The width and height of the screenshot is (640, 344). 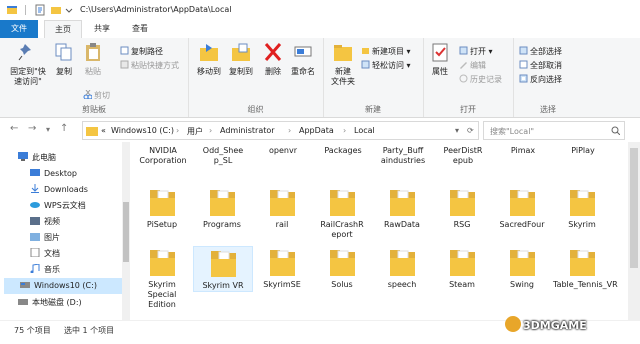 I want to click on nav-label: 本地磁盘 (D:), so click(x=57, y=302).